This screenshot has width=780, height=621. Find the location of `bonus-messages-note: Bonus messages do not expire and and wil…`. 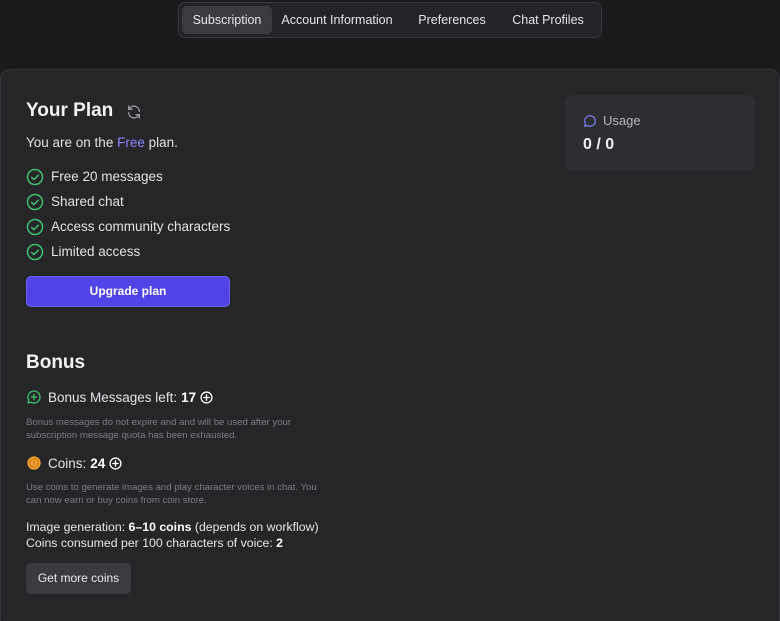

bonus-messages-note: Bonus messages do not expire and and wil… is located at coordinates (159, 429).